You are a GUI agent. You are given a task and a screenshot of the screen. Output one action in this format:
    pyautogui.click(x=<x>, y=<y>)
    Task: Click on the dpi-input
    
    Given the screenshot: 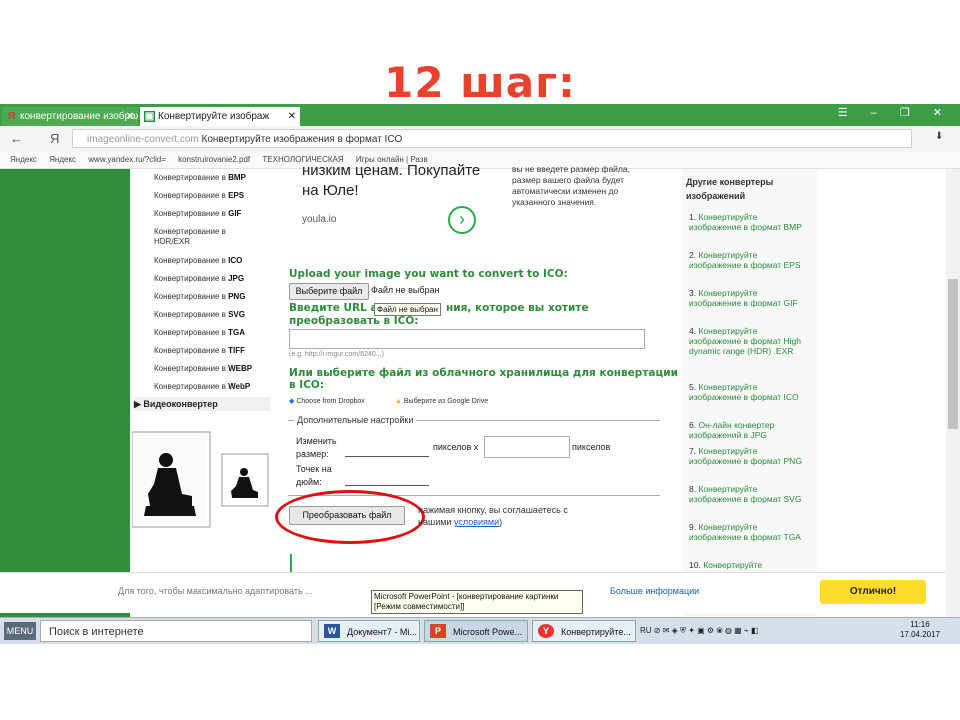 What is the action you would take?
    pyautogui.click(x=387, y=485)
    